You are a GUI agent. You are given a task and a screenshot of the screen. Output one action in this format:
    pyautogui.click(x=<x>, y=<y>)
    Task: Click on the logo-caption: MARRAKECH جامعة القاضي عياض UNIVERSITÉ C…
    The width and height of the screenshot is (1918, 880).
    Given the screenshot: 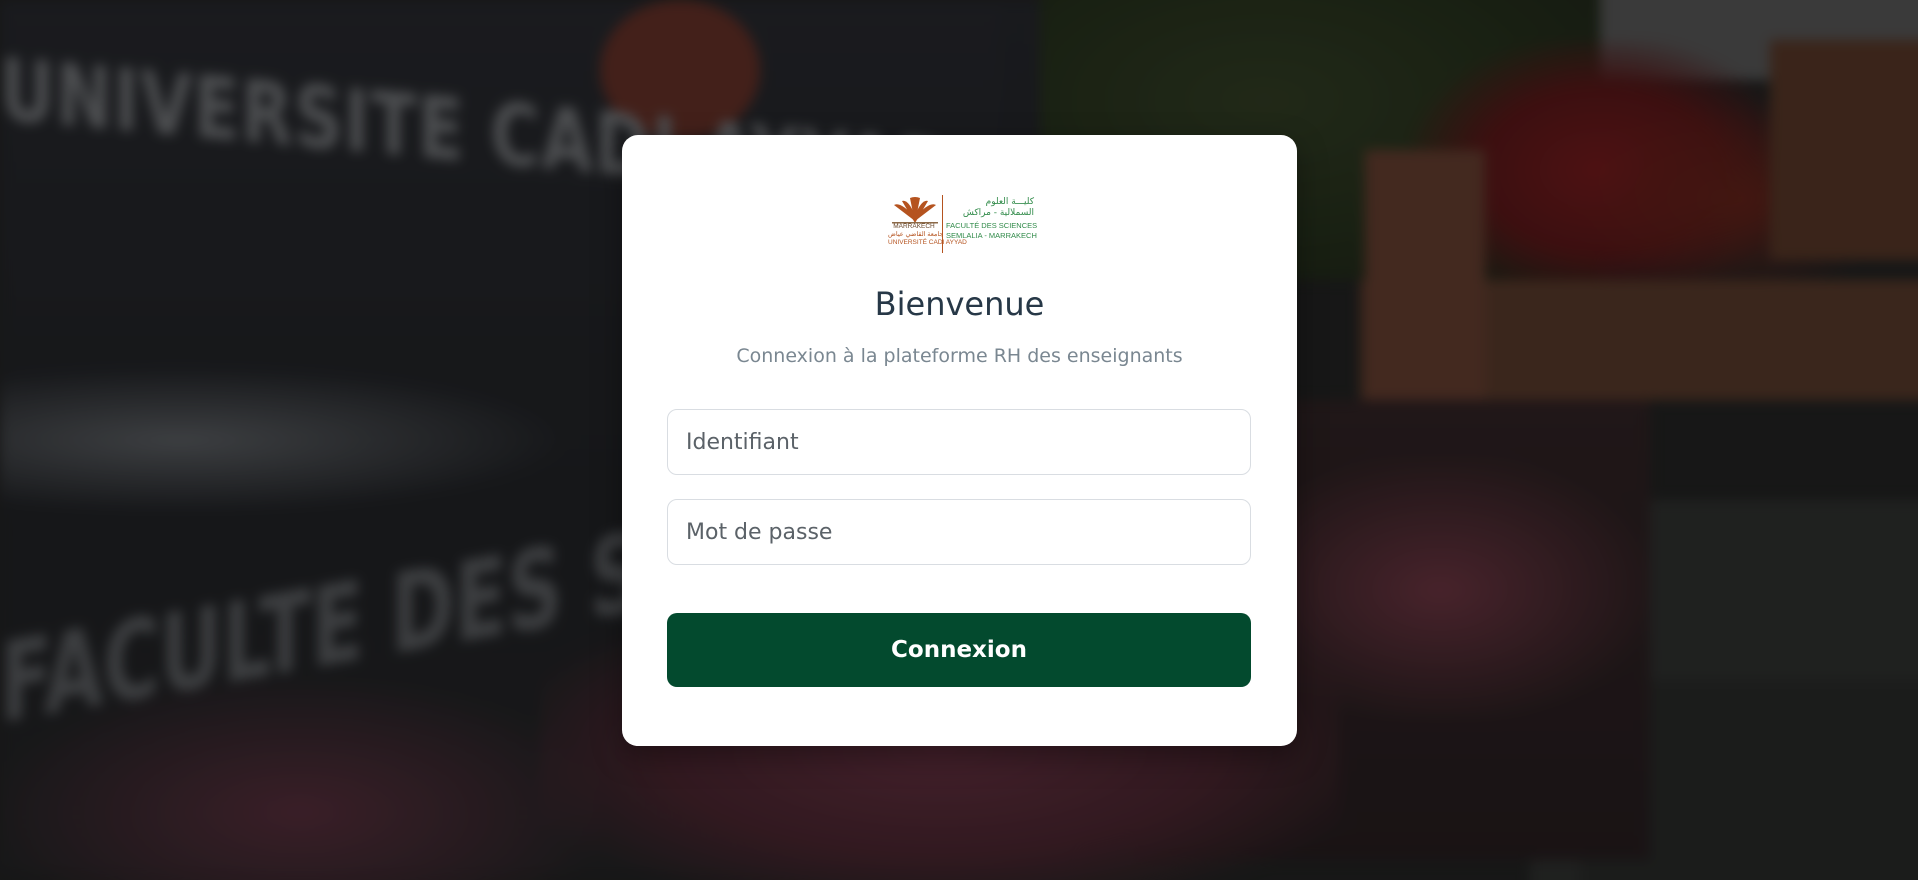 What is the action you would take?
    pyautogui.click(x=927, y=234)
    